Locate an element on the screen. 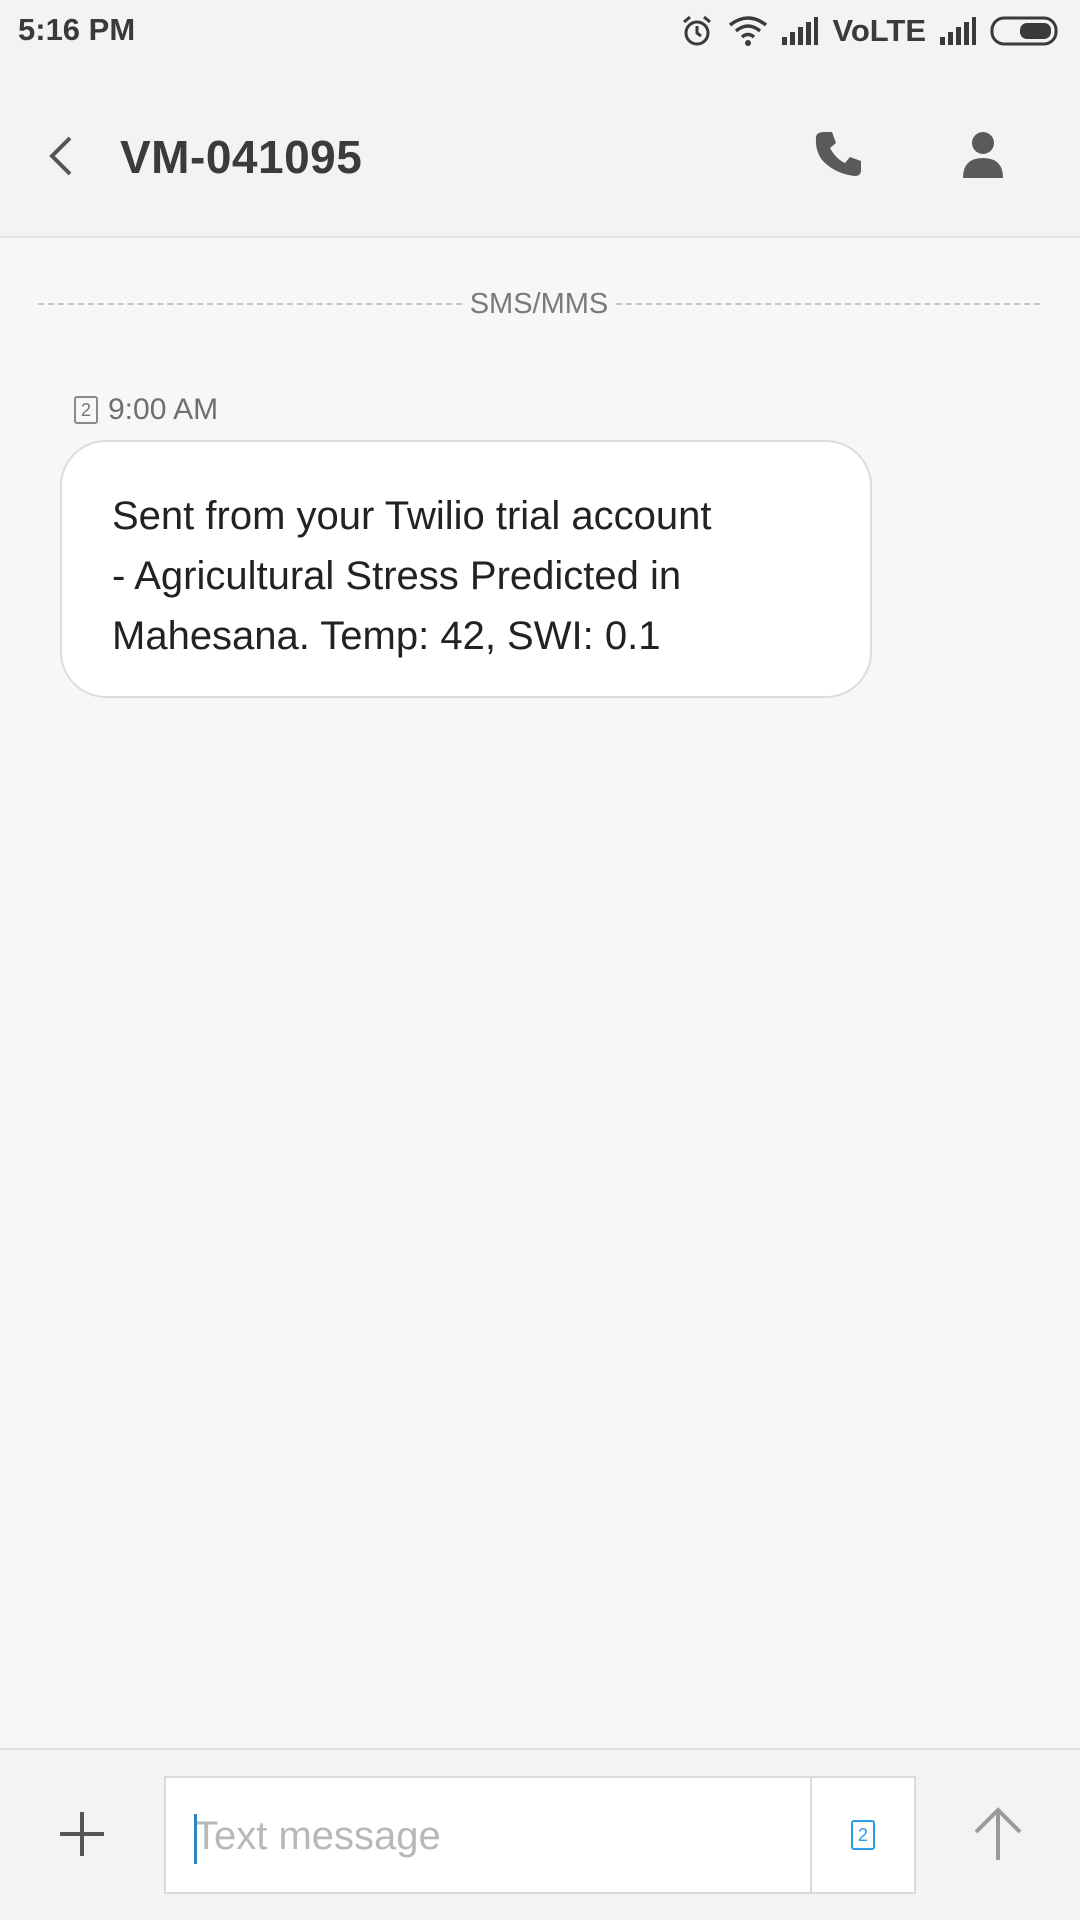 The width and height of the screenshot is (1080, 1920). status-bar: 5:16 PM VoLTE is located at coordinates (540, 31).